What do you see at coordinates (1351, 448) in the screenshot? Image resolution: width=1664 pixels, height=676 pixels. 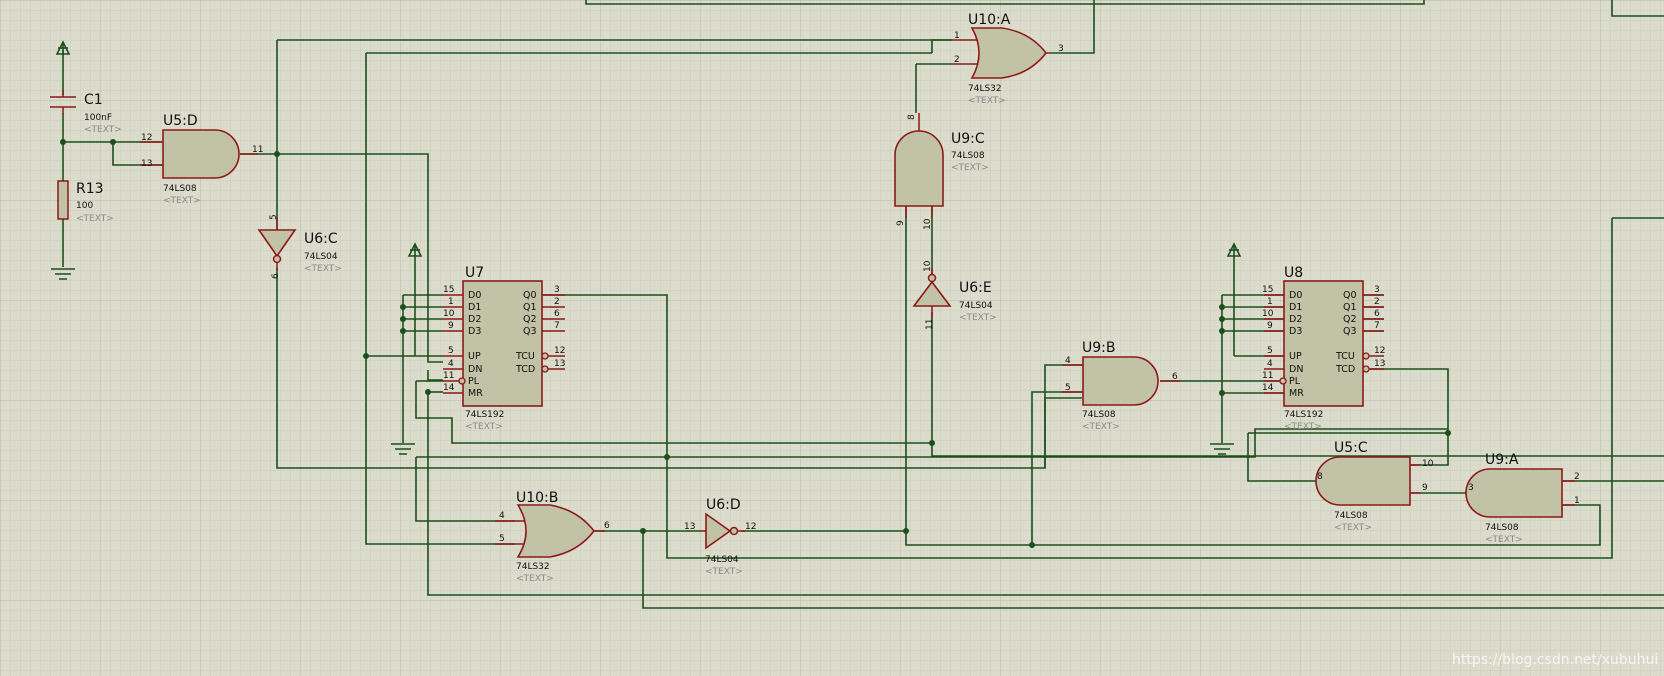 I see `svg-text: U5:C` at bounding box center [1351, 448].